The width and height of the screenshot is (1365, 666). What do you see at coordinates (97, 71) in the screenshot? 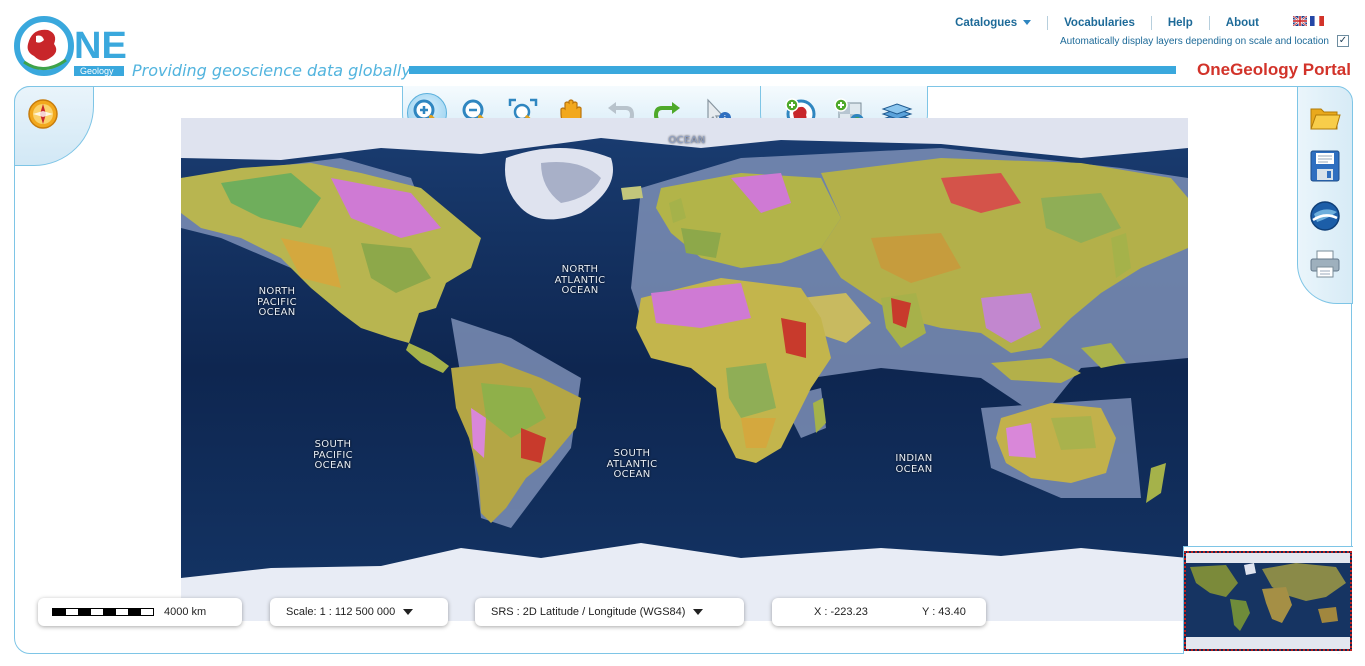
I see `svg-text: Geology` at bounding box center [97, 71].